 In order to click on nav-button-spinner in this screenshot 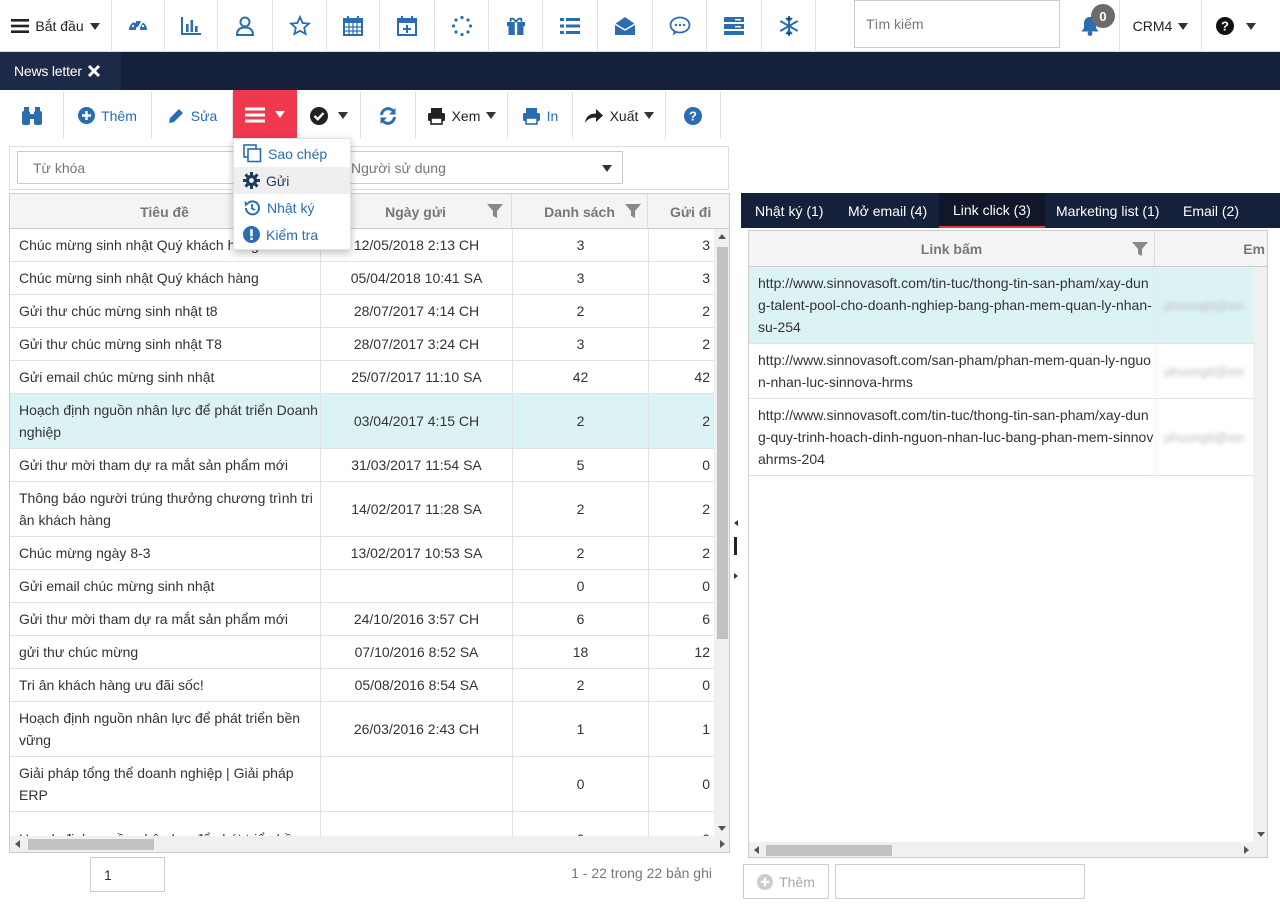, I will do `click(462, 26)`.